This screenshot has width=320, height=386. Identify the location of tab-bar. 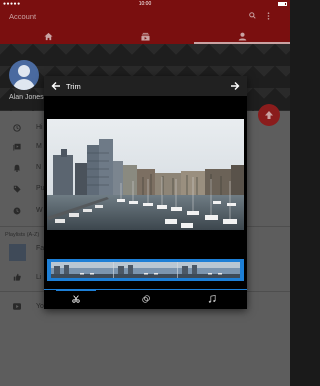
(145, 36).